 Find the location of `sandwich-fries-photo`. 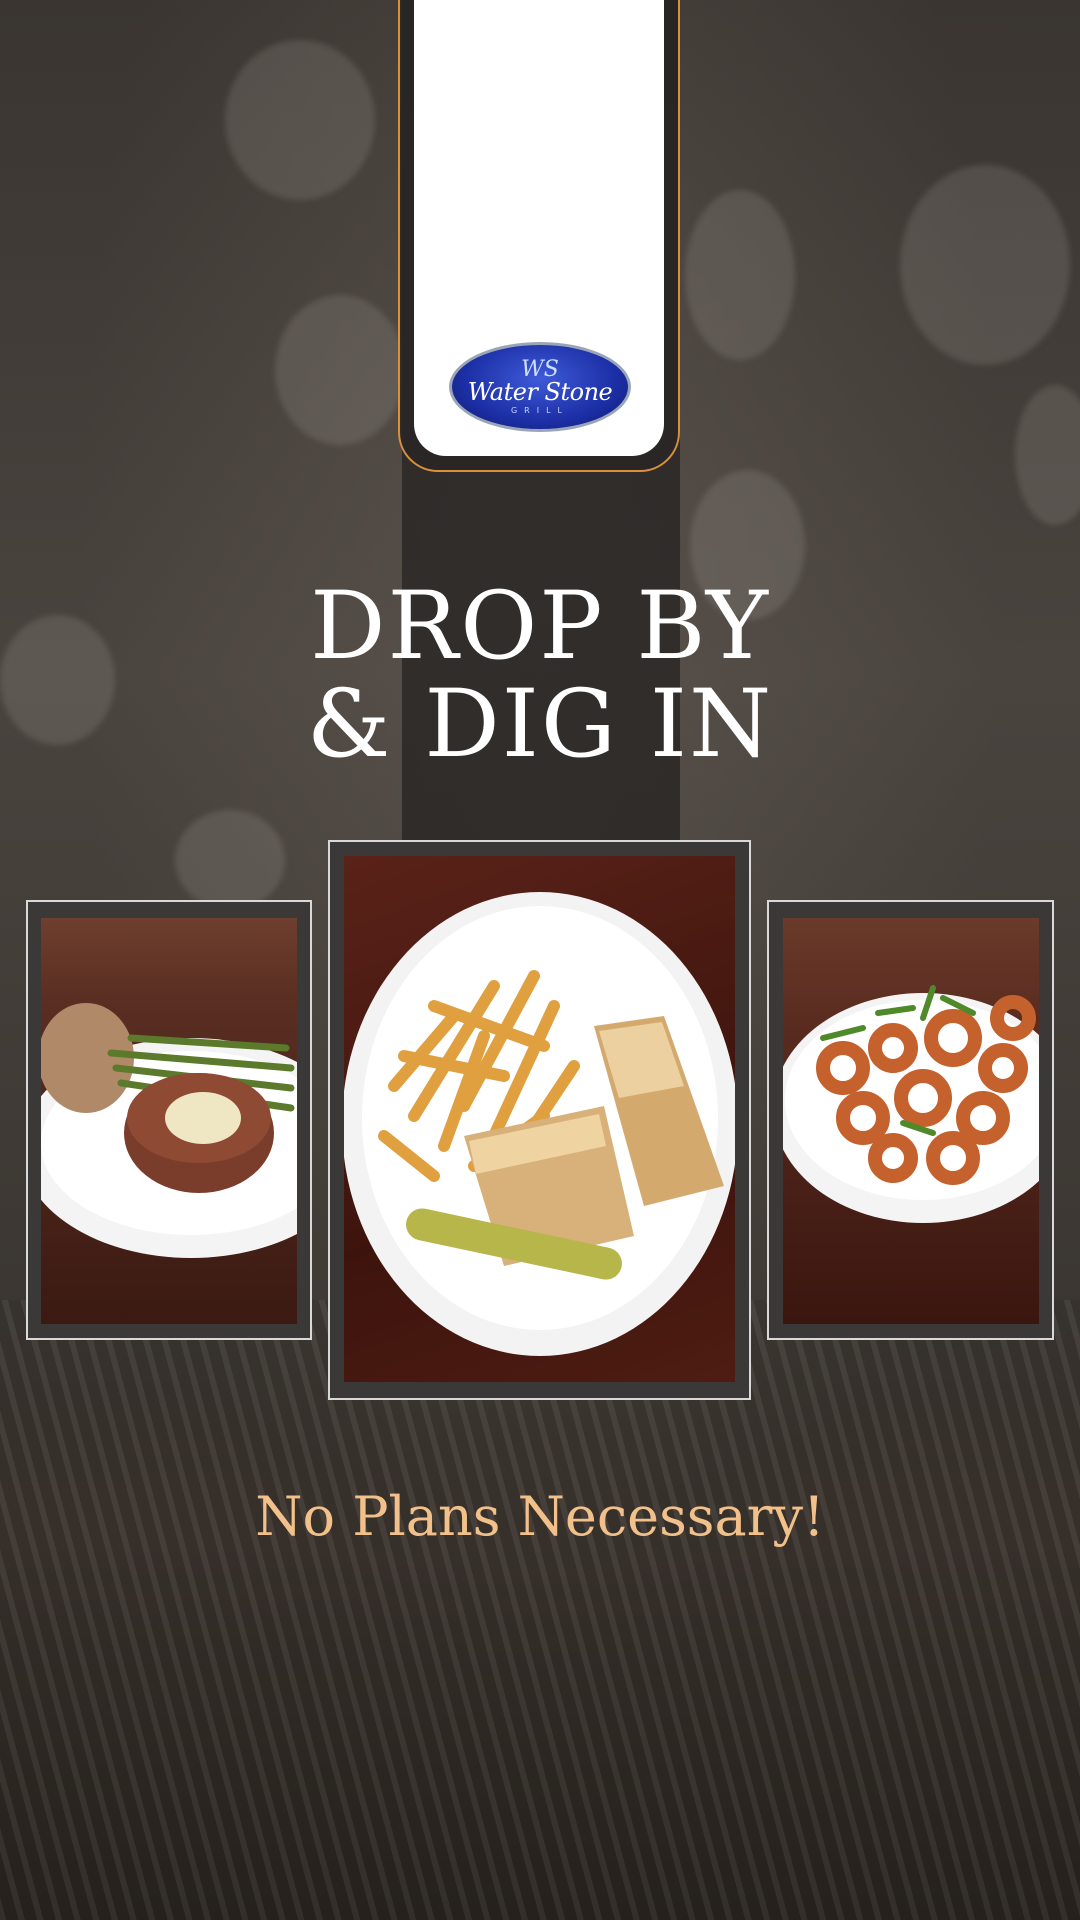

sandwich-fries-photo is located at coordinates (539, 1119).